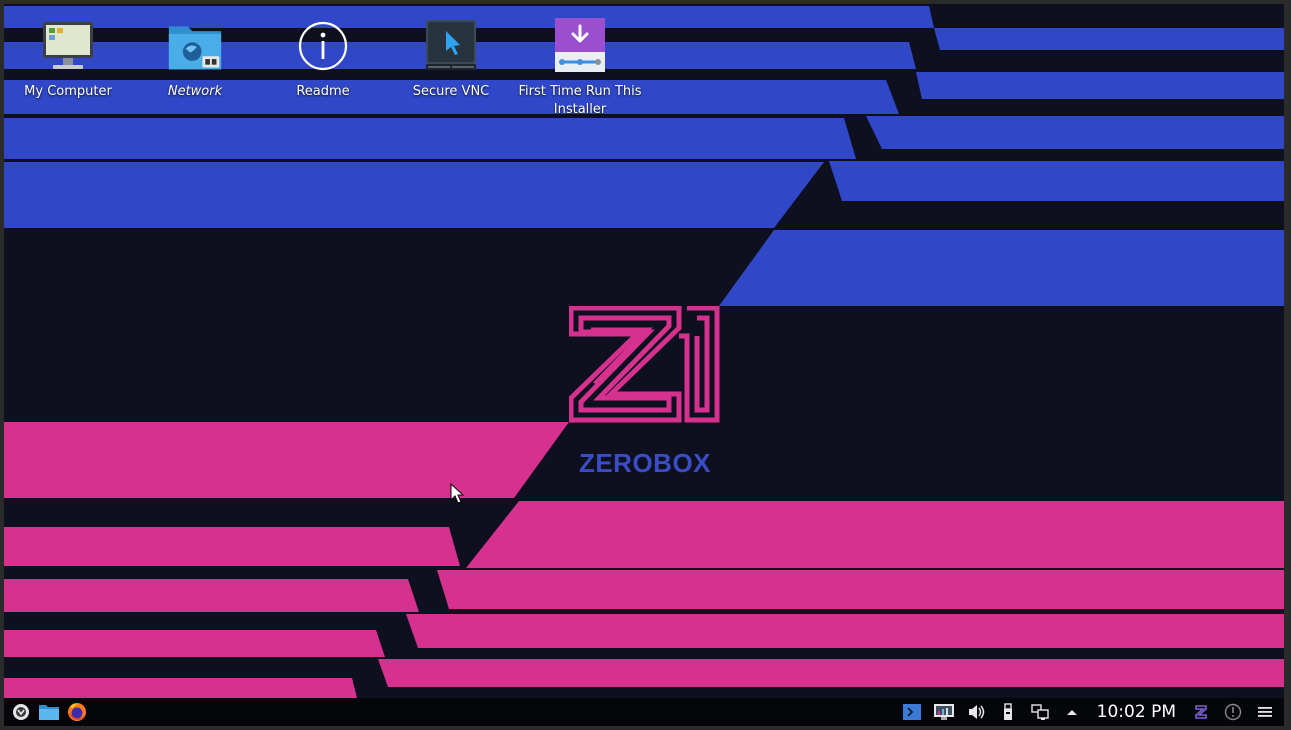  Describe the element at coordinates (451, 91) in the screenshot. I see `desktop-icon-label: Secure VNC` at that location.